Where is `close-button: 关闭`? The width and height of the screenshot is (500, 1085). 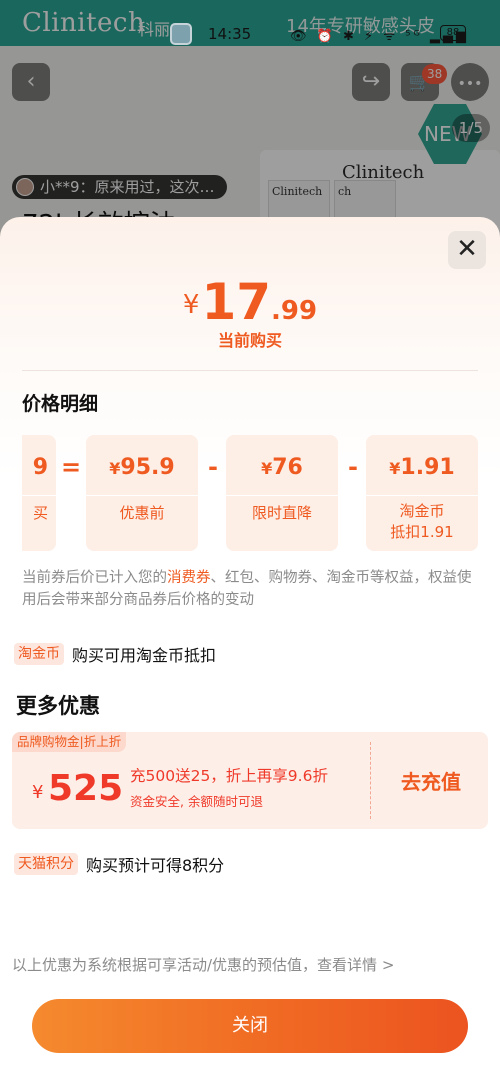
close-button: 关闭 is located at coordinates (250, 1026).